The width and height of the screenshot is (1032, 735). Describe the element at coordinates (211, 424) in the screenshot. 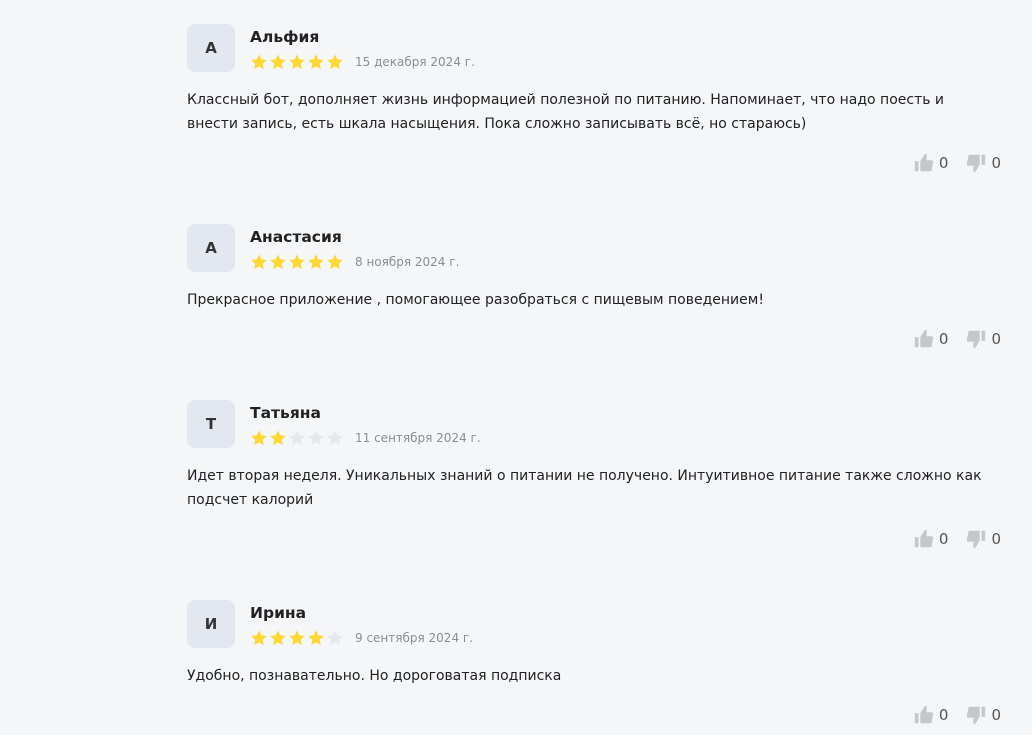

I see `avatar: Т` at that location.